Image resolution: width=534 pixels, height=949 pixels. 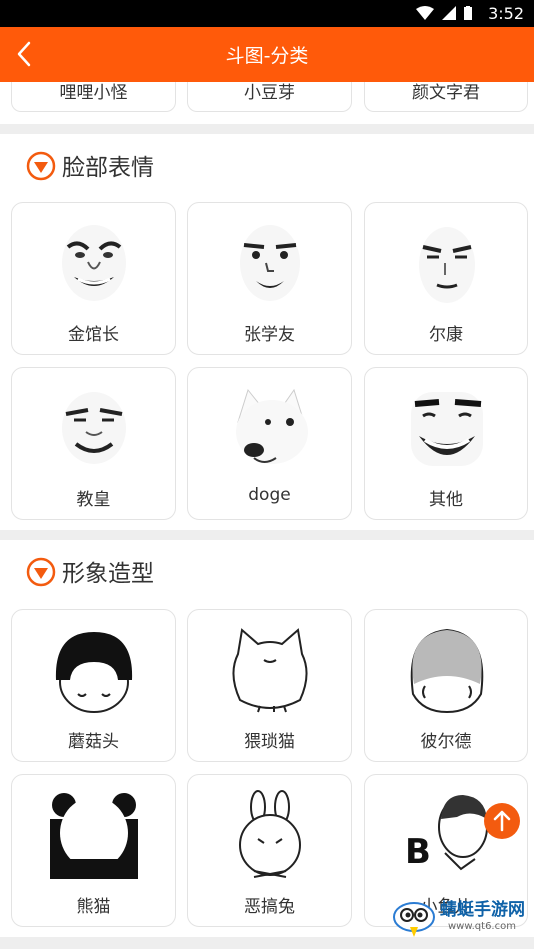 I want to click on category-label: doge, so click(x=269, y=495).